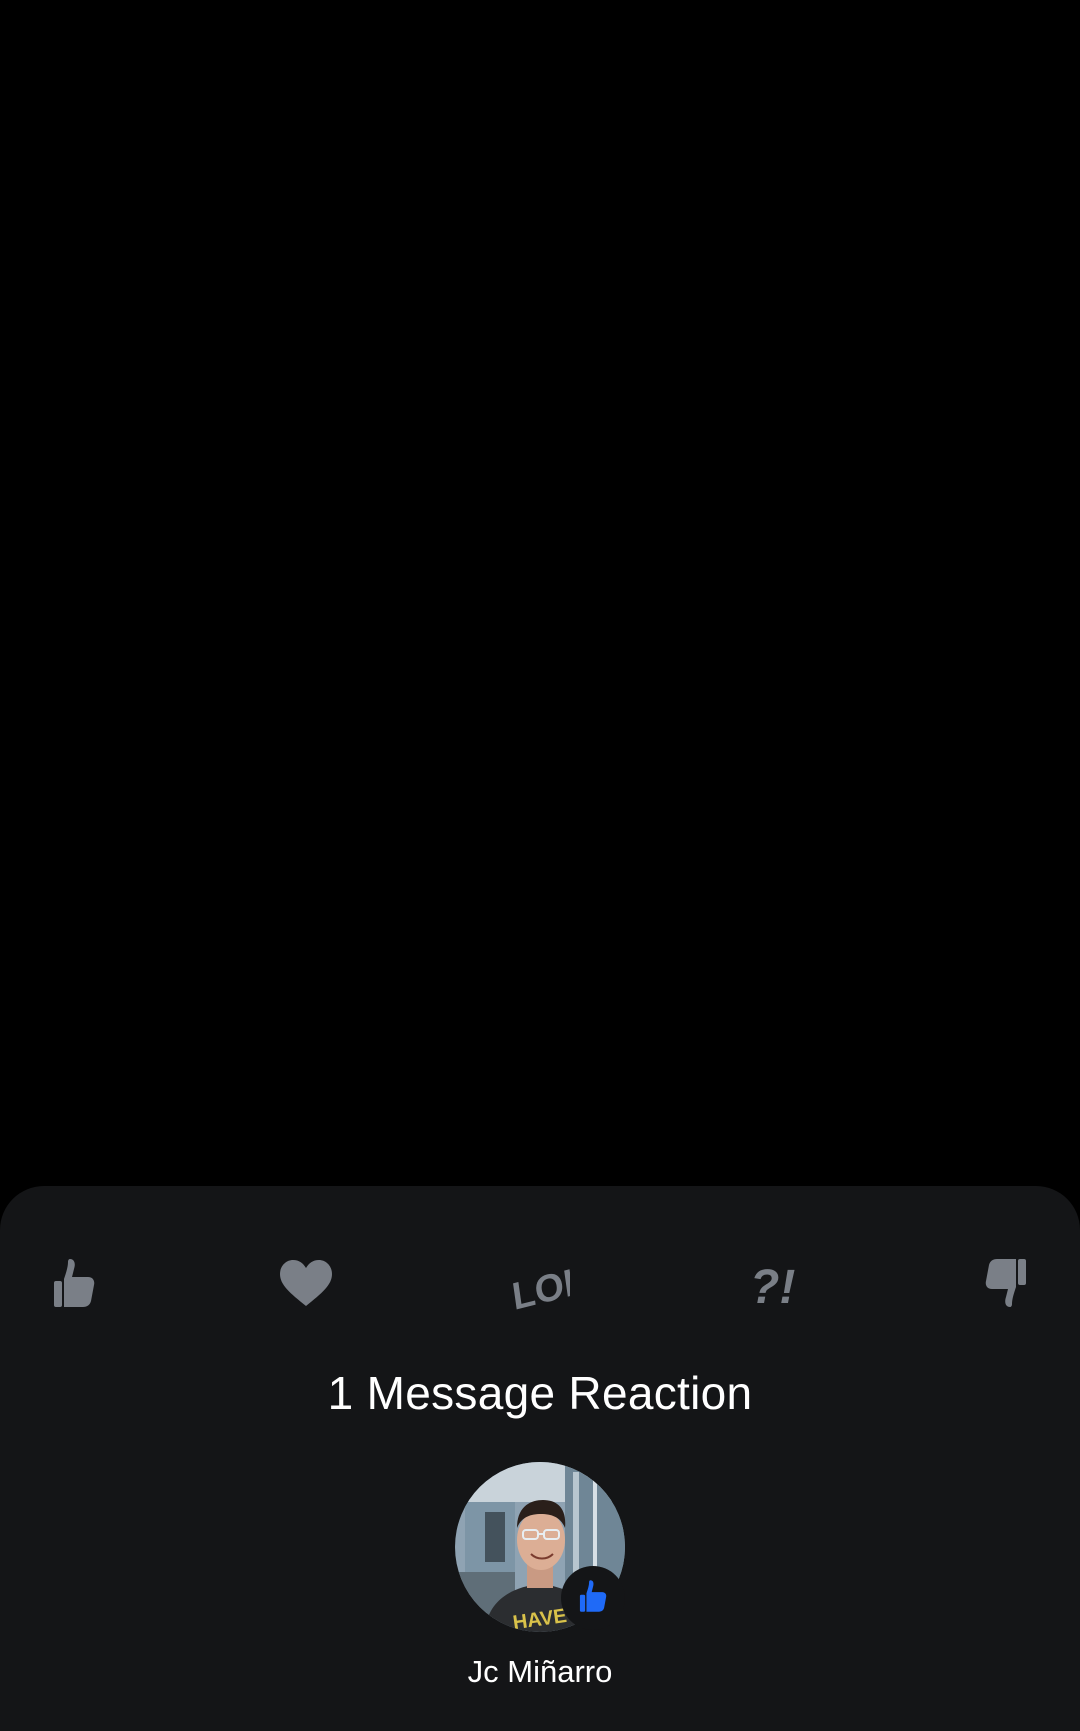  I want to click on reaction-question-exclamation-button: ?!, so click(774, 1283).